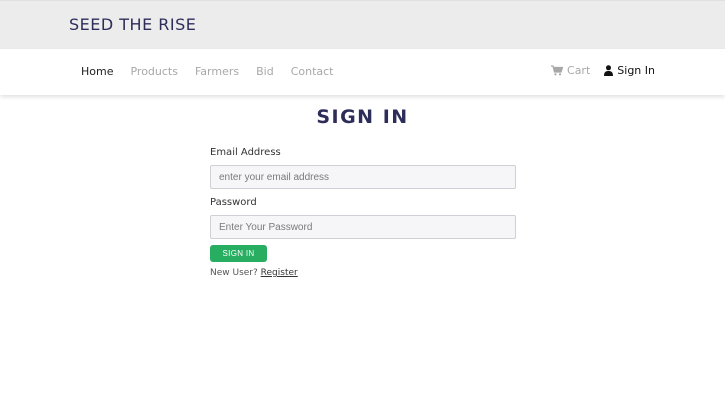 Image resolution: width=725 pixels, height=400 pixels. Describe the element at coordinates (245, 152) in the screenshot. I see `email-label: Email Address` at that location.